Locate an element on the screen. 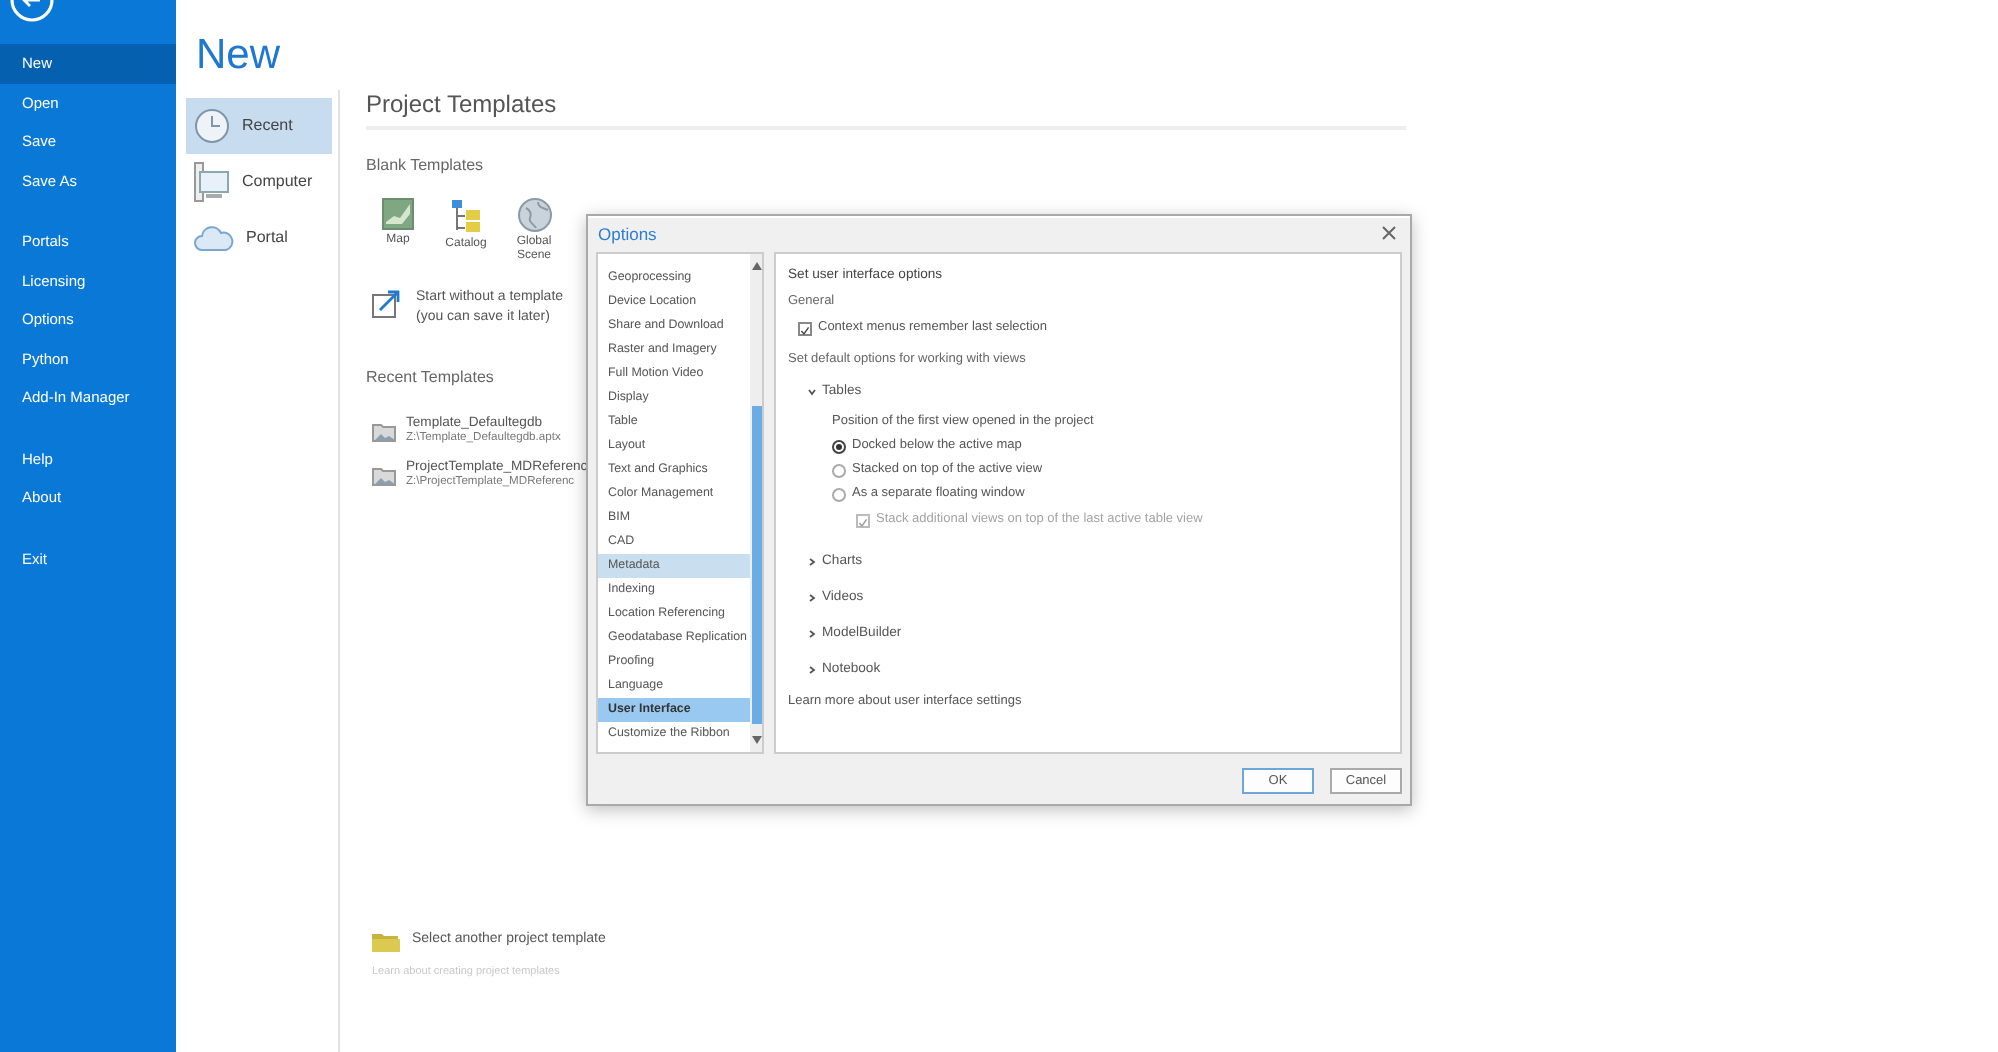 The width and height of the screenshot is (1998, 1052). back-icon is located at coordinates (32, 12).